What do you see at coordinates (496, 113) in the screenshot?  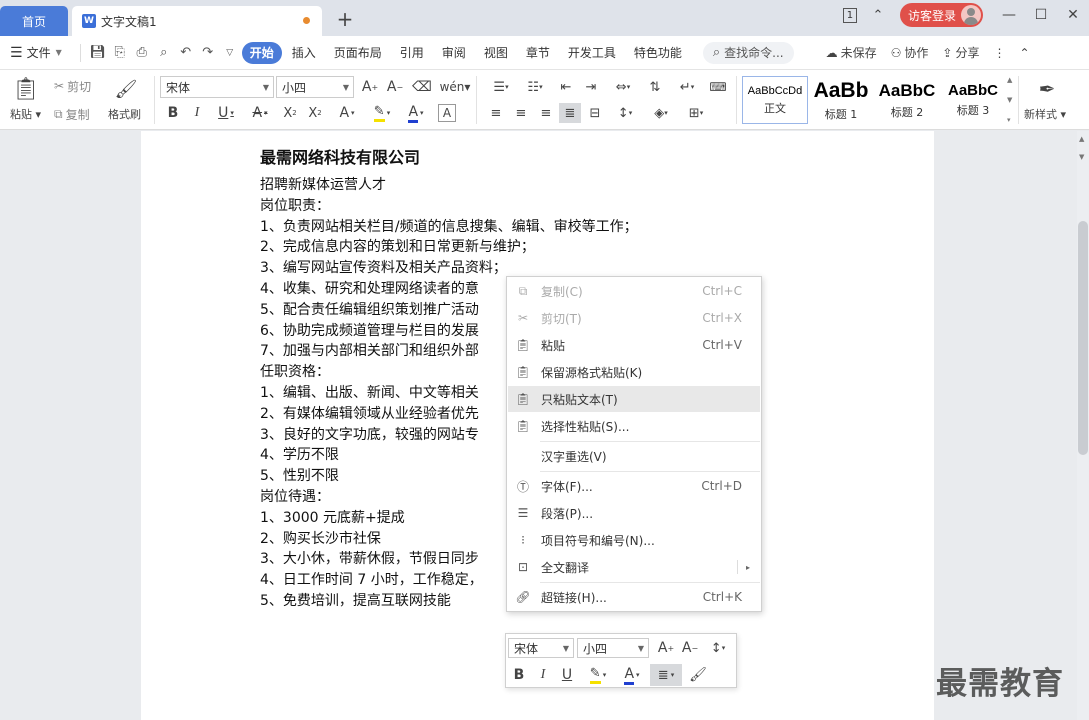 I see `align-left-button: ≡` at bounding box center [496, 113].